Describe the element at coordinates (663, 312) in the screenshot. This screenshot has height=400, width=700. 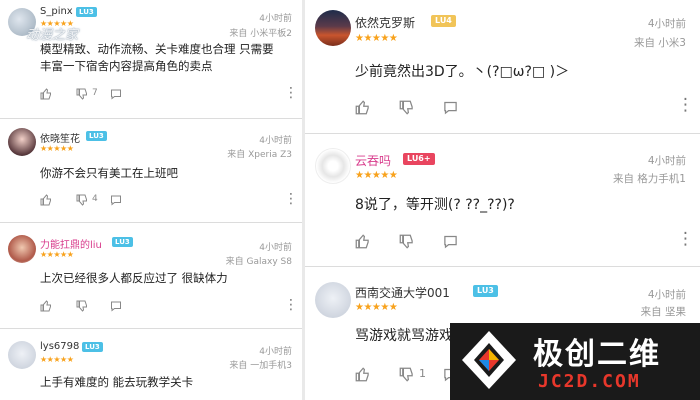
I see `device-label: 来自 坚果` at that location.